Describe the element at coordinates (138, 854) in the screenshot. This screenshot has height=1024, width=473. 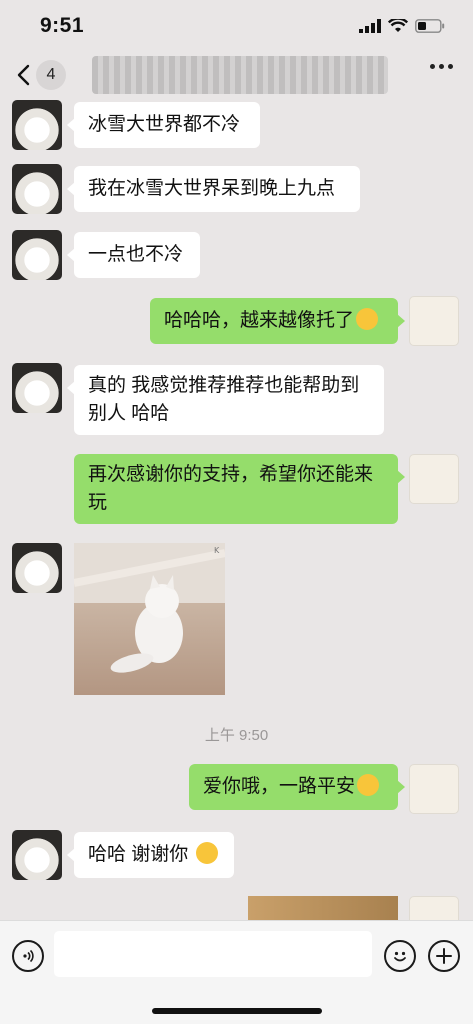
I see `message-text: 哈哈 谢谢你` at that location.